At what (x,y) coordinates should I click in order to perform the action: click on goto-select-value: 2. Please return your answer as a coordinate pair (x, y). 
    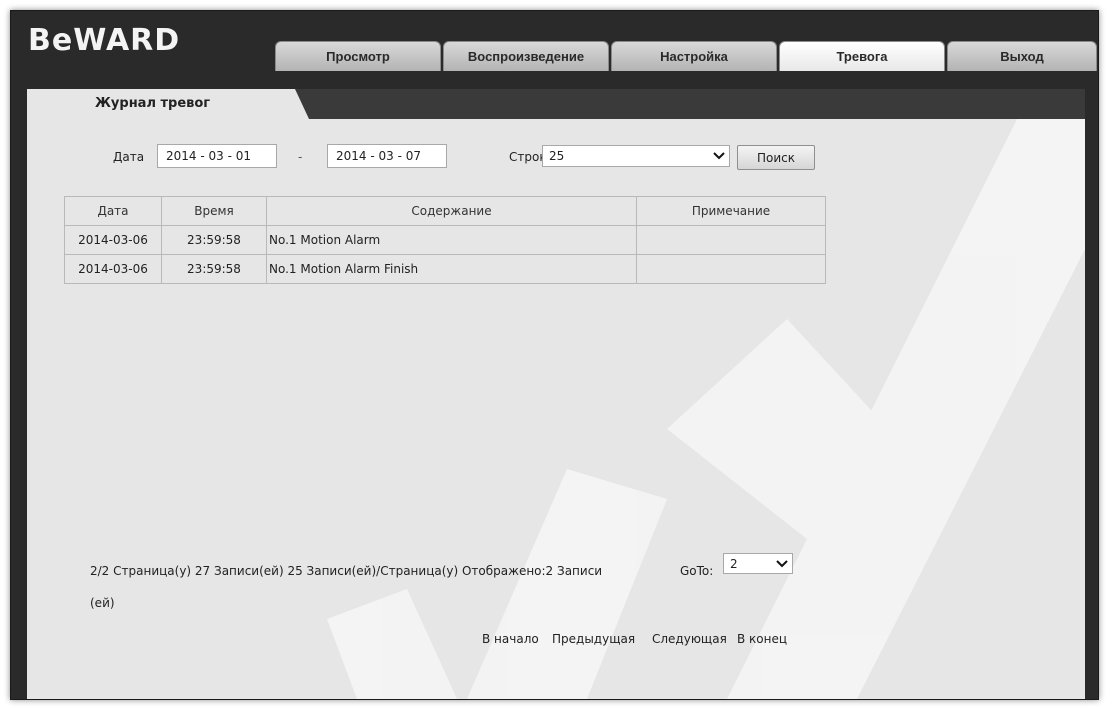
    Looking at the image, I should click on (734, 563).